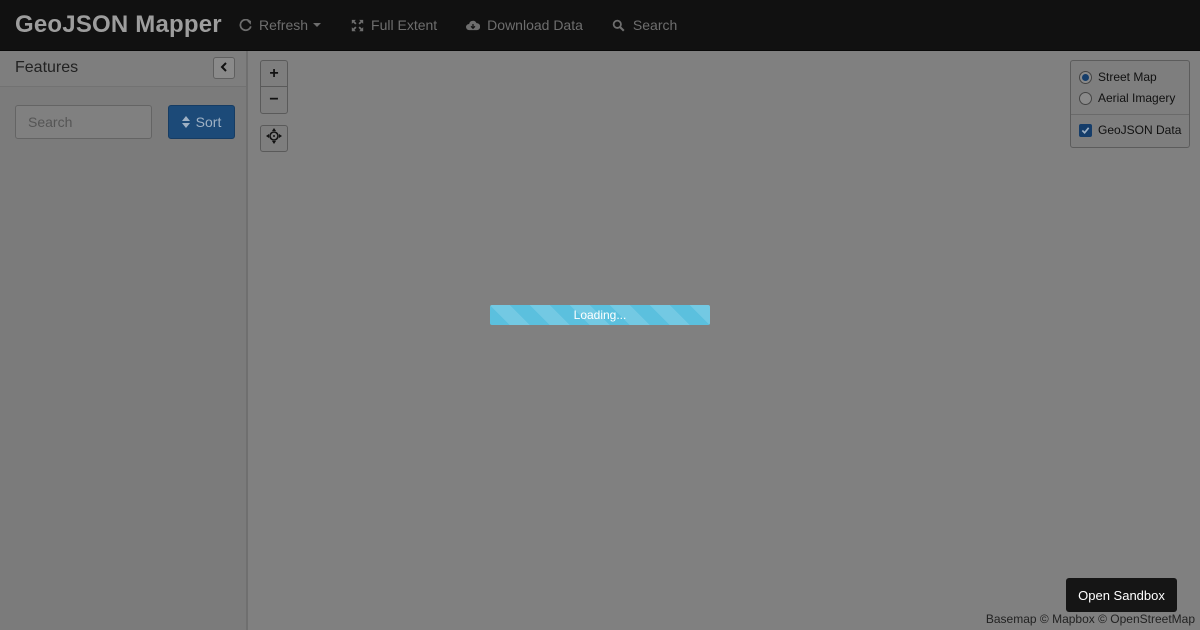 The height and width of the screenshot is (630, 1200). What do you see at coordinates (274, 74) in the screenshot?
I see `zoom-in-button: +` at bounding box center [274, 74].